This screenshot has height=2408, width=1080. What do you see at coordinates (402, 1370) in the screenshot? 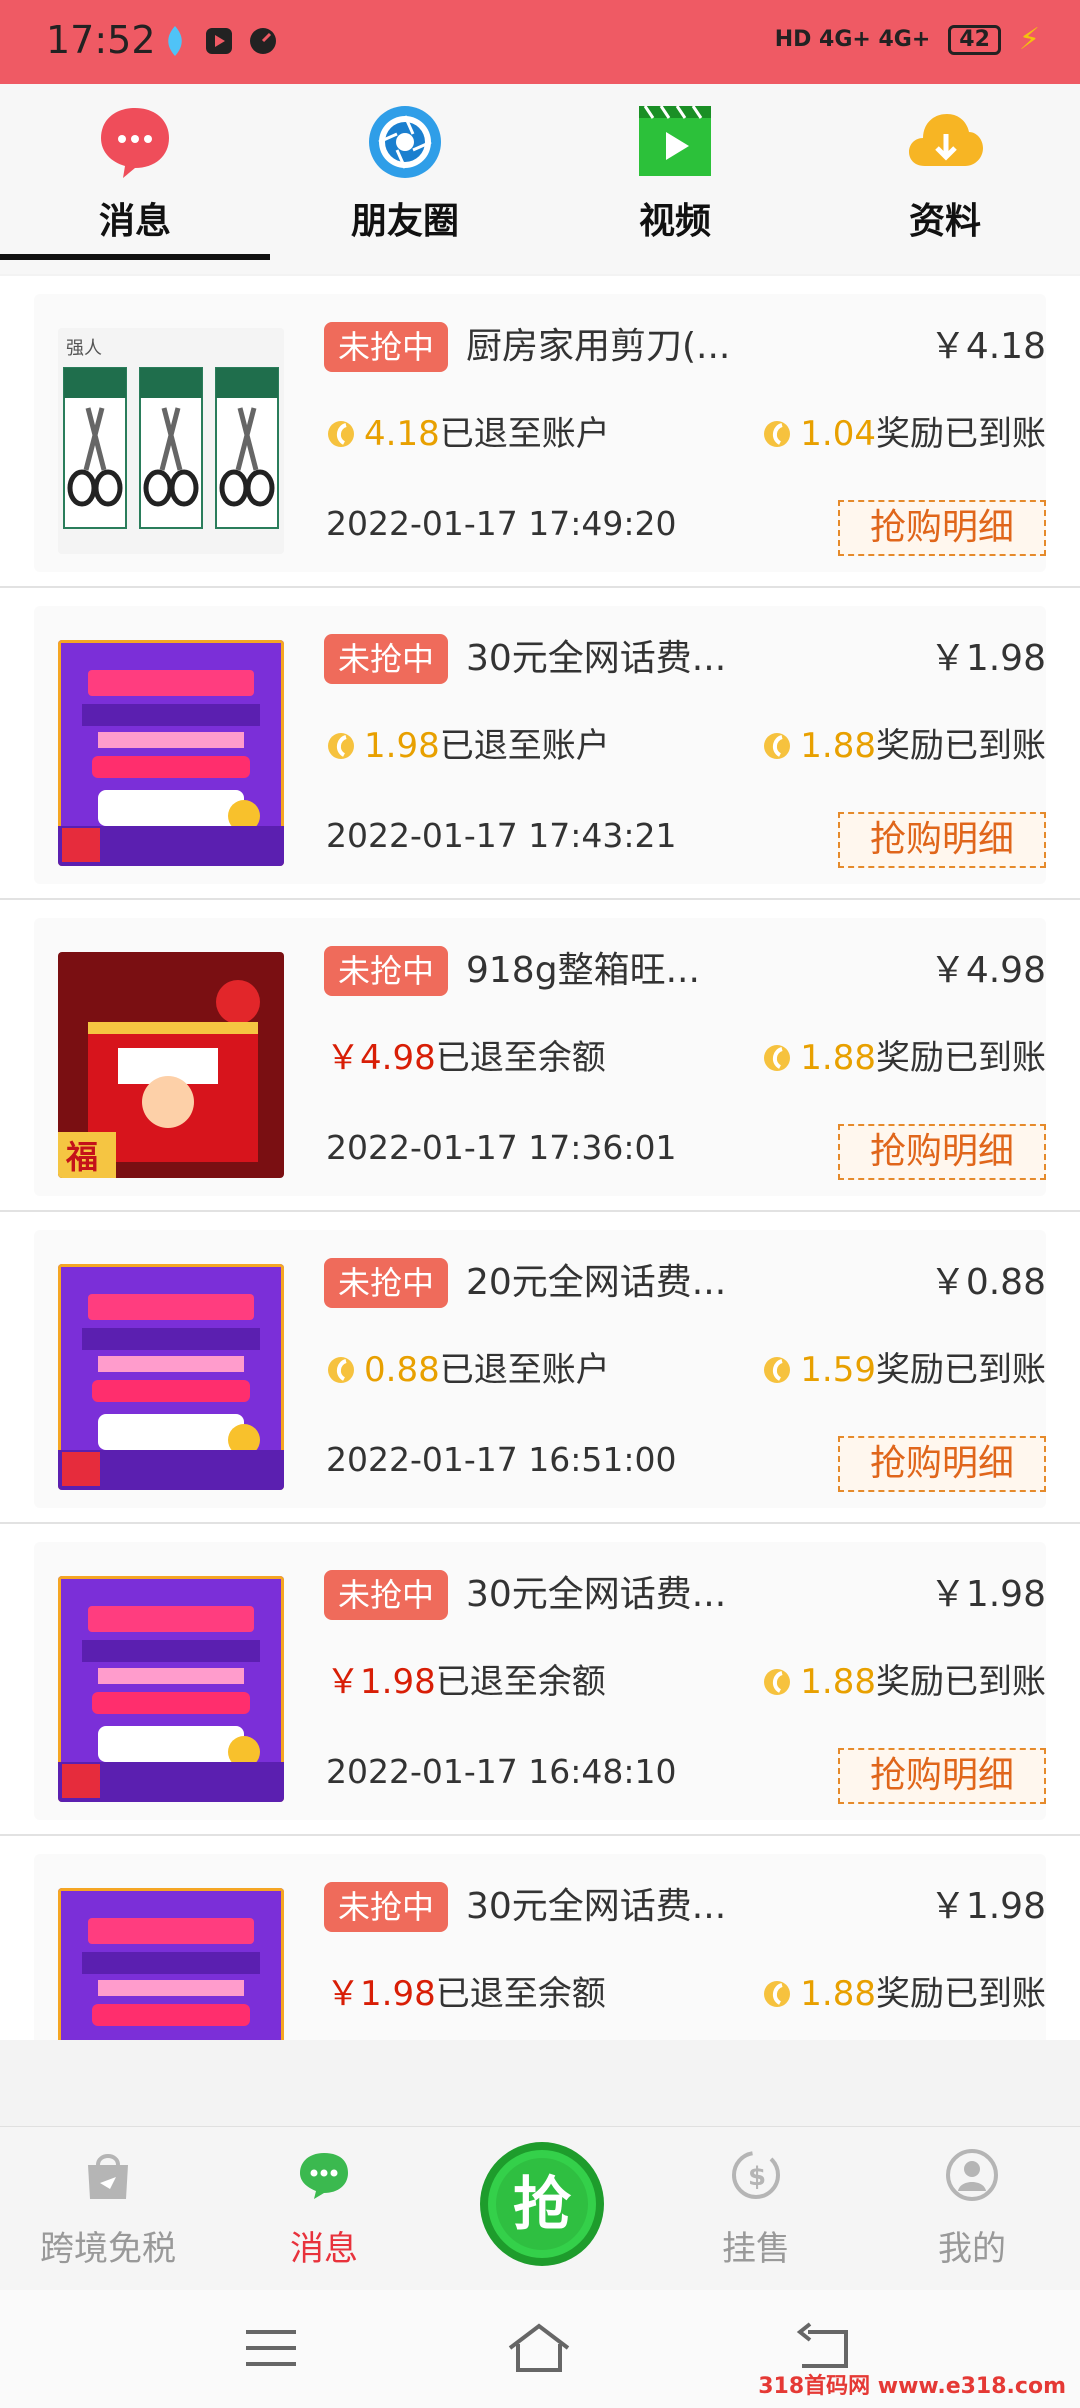
I see `refund-amount: 0.88` at bounding box center [402, 1370].